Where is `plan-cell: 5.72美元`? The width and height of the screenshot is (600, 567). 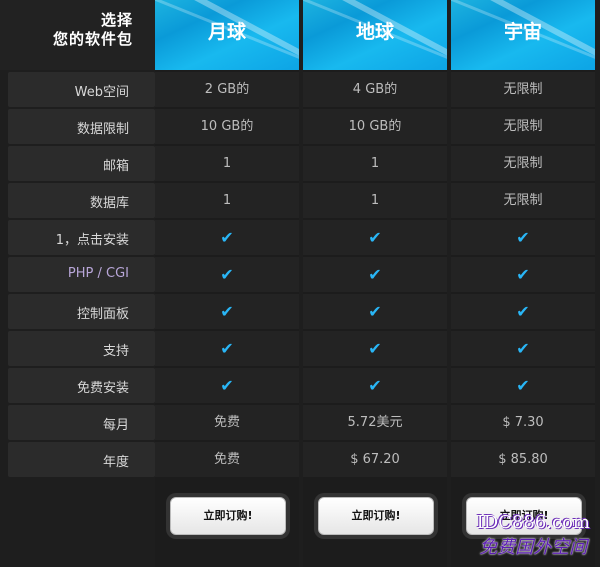 plan-cell: 5.72美元 is located at coordinates (375, 422).